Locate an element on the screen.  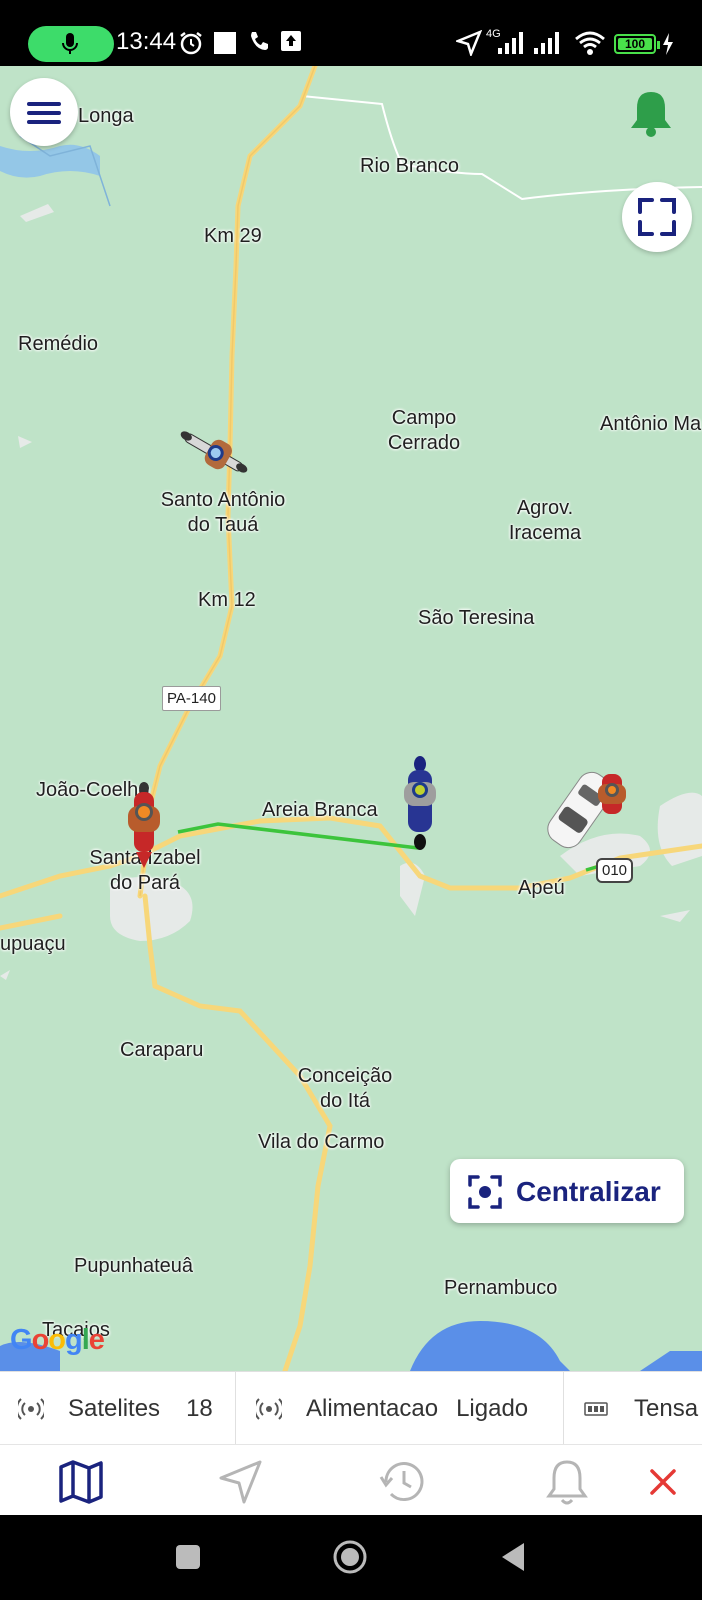
center-button: Centralizar is located at coordinates (567, 1191).